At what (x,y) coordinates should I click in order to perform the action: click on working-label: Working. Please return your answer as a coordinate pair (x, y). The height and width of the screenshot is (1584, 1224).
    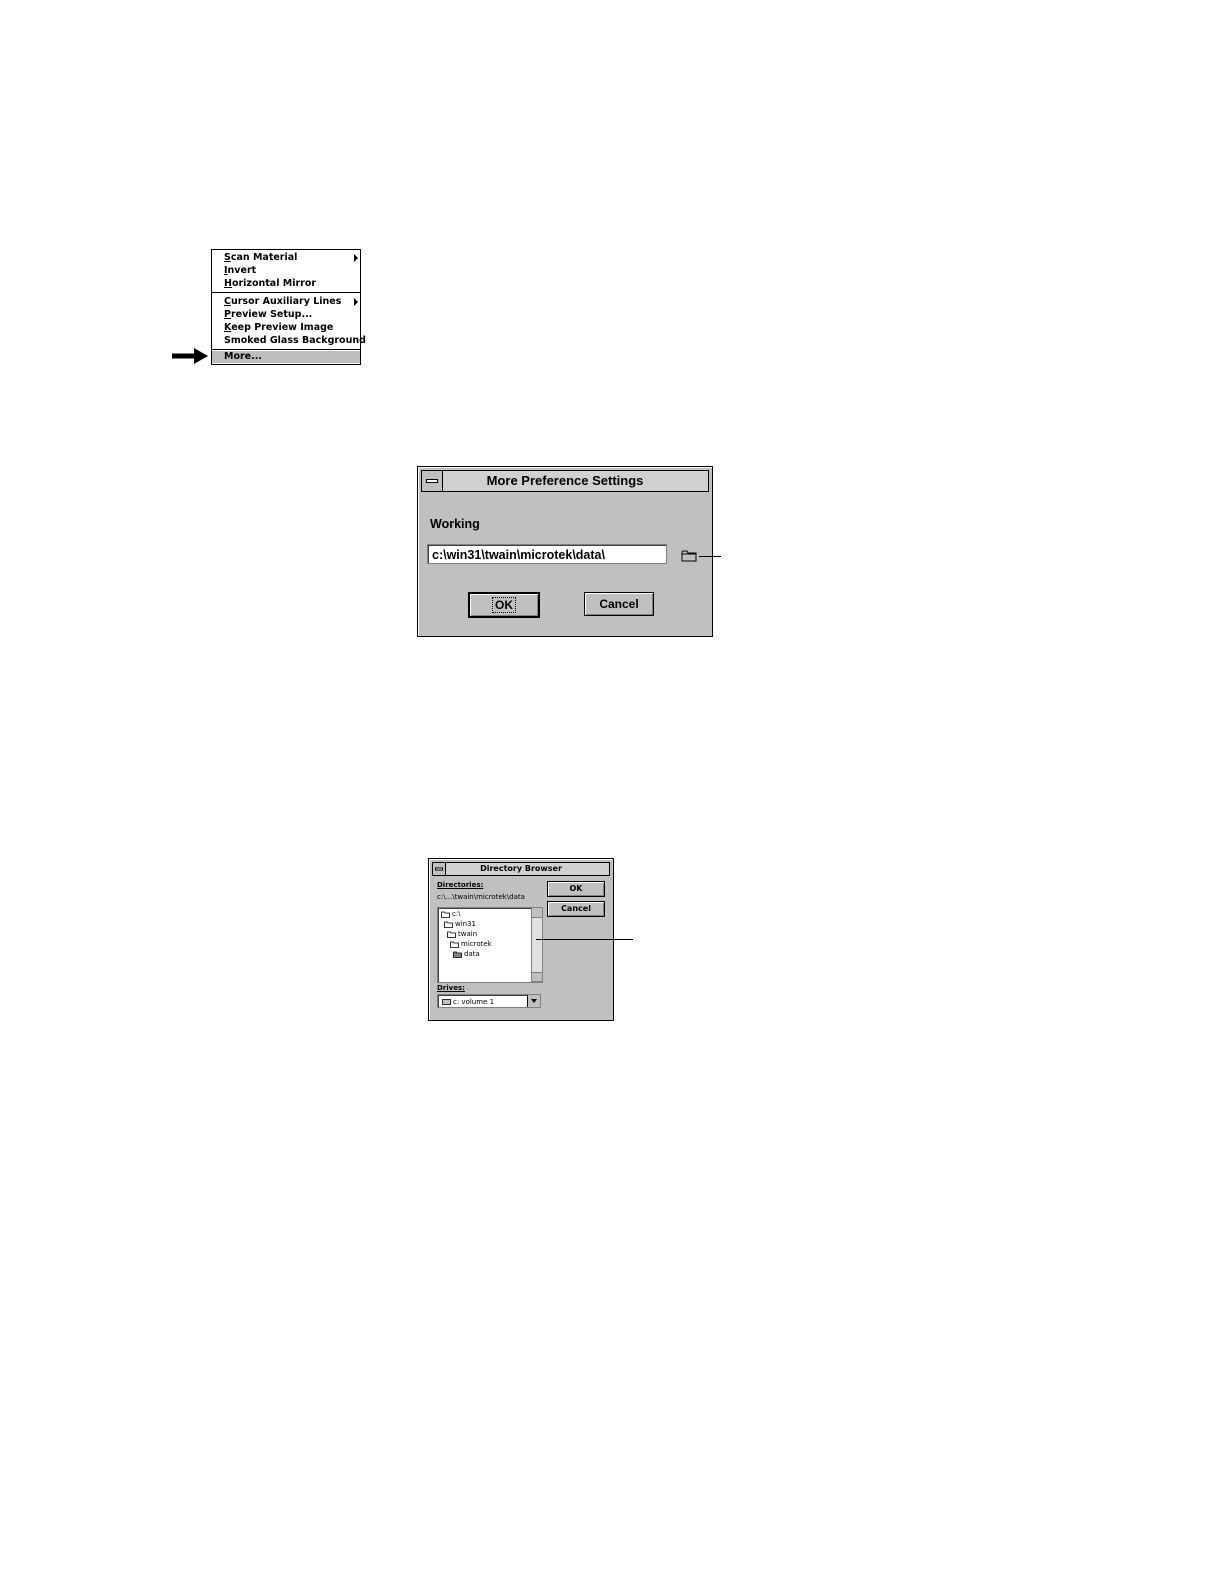
    Looking at the image, I should click on (455, 524).